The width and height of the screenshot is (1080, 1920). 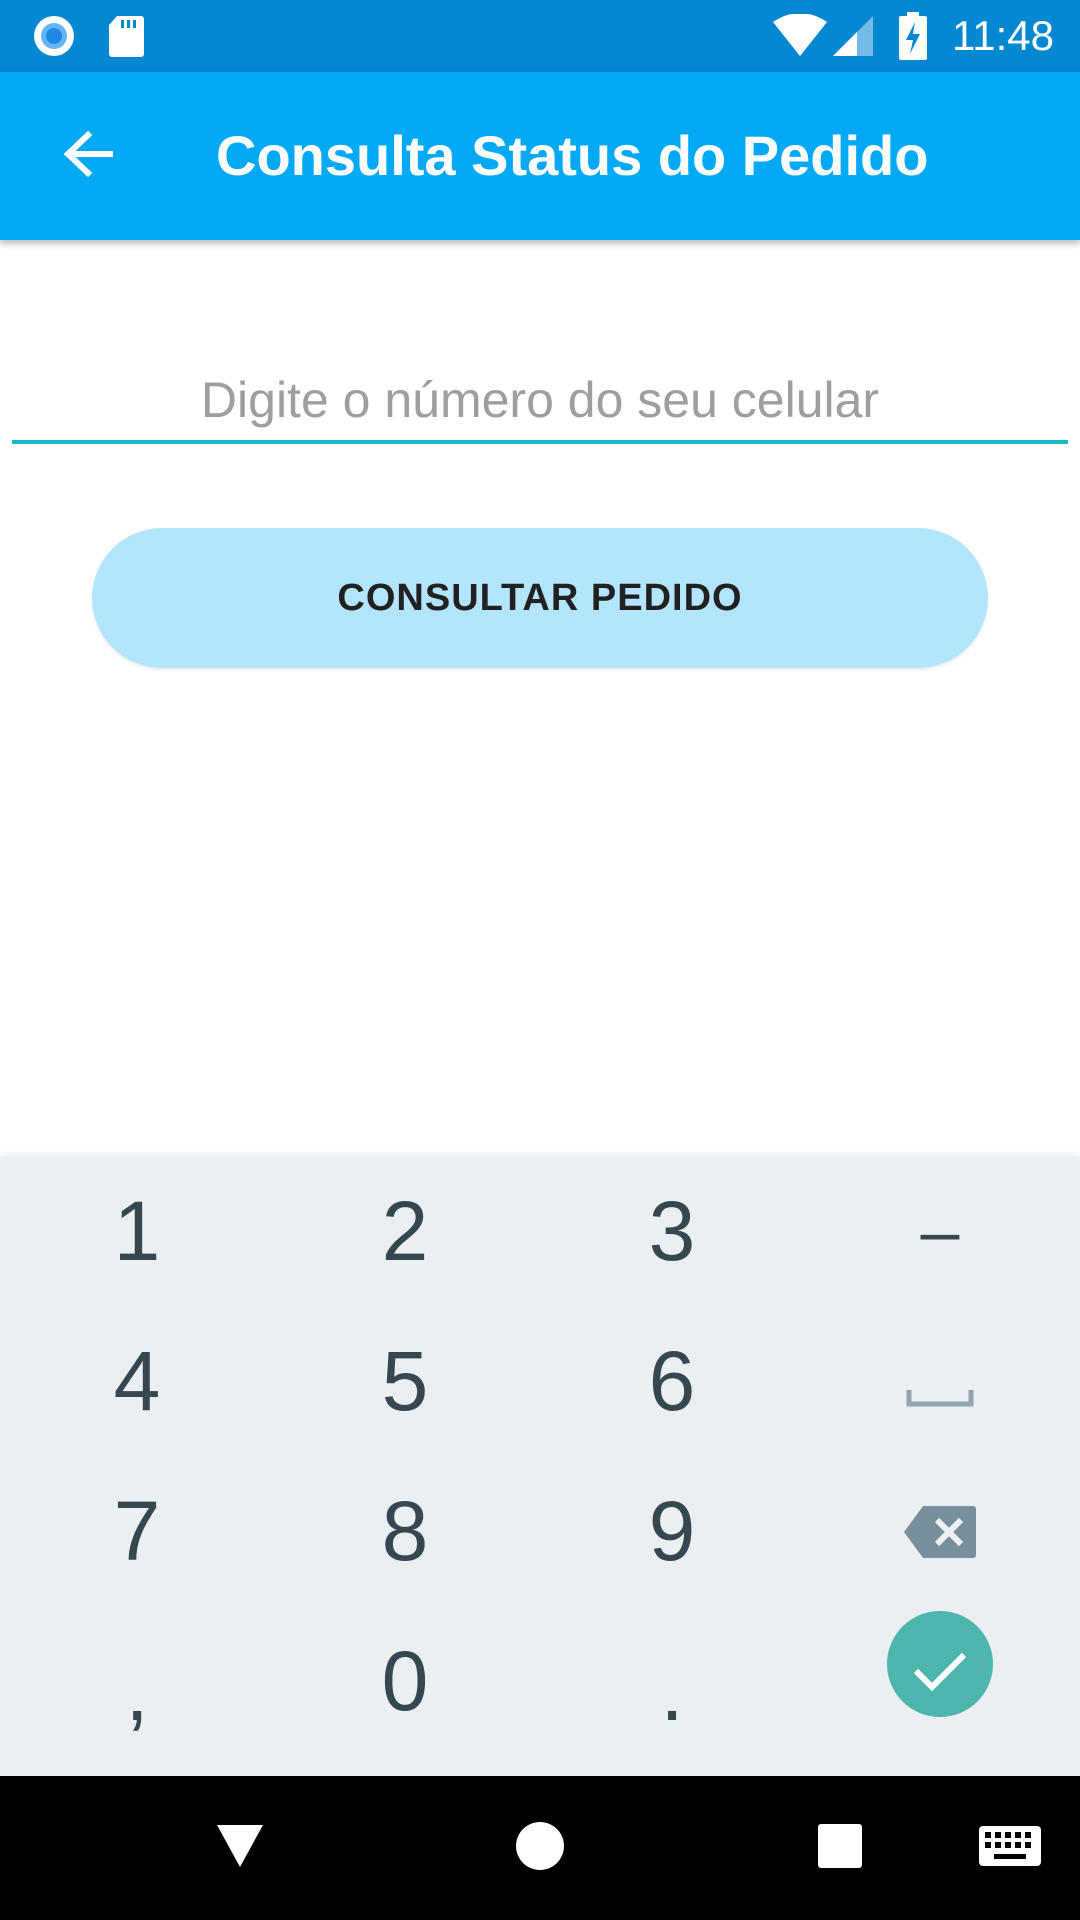 What do you see at coordinates (540, 598) in the screenshot?
I see `consult-order-button: CONSULTAR PEDIDO` at bounding box center [540, 598].